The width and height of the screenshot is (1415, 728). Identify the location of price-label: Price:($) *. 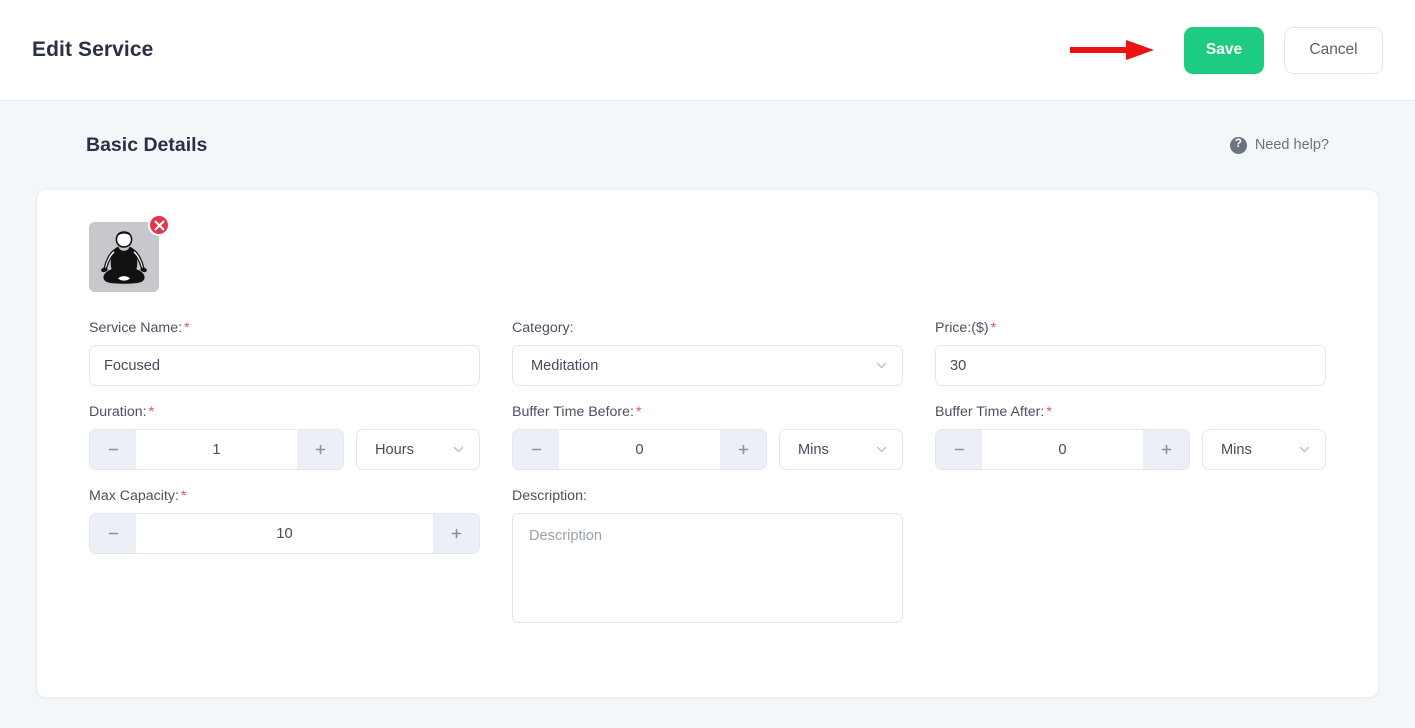
(1130, 328).